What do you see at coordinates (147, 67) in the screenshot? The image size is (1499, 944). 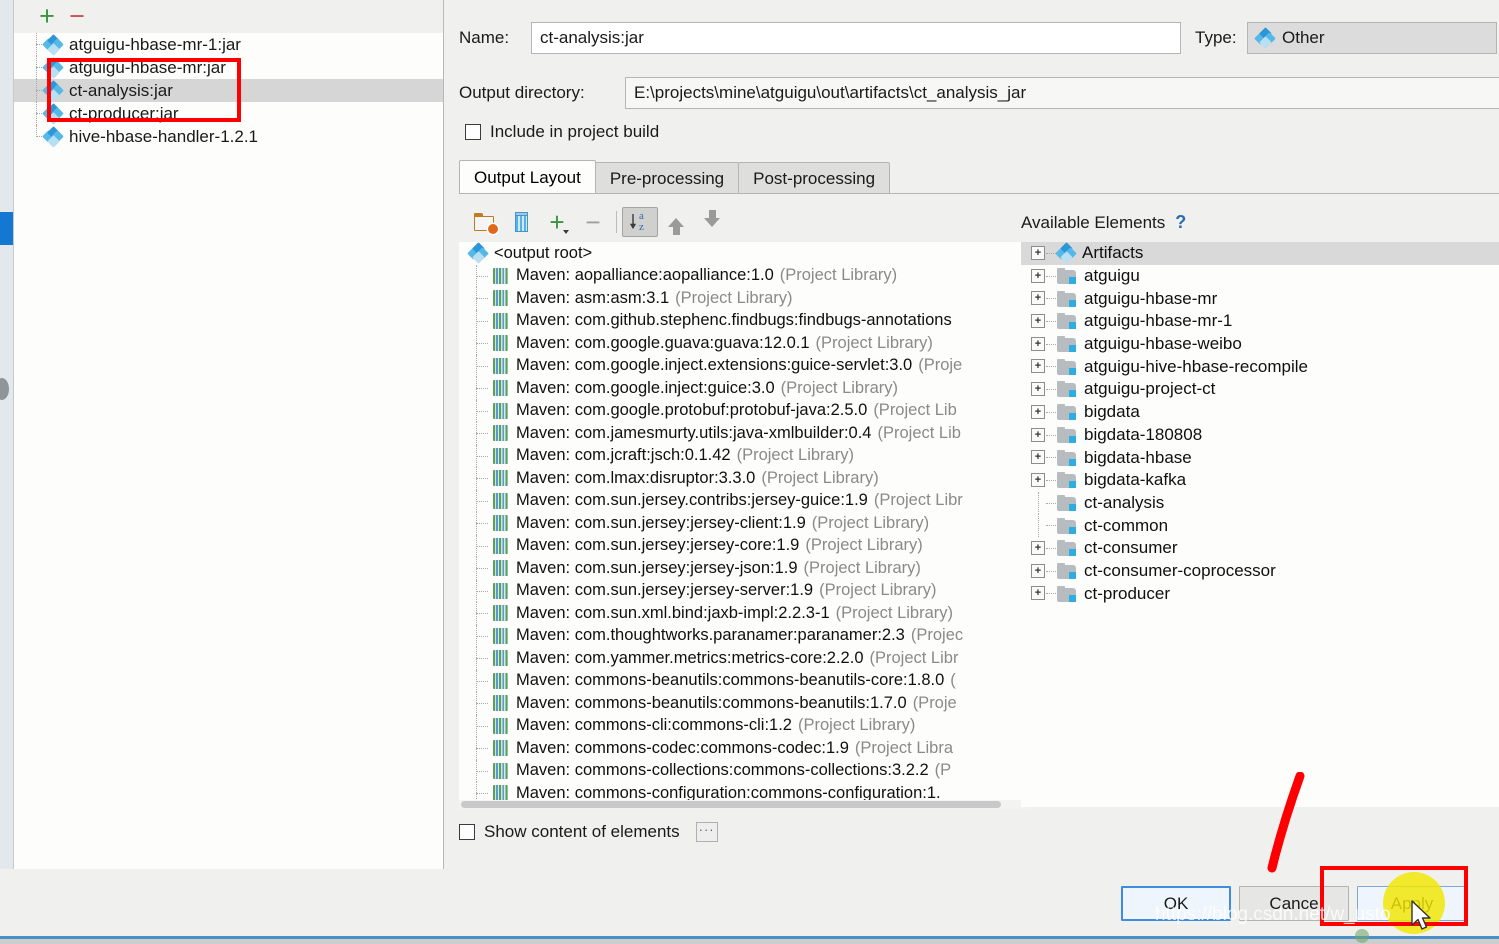 I see `artifact-label: atguigu-hbase-mr:jar` at bounding box center [147, 67].